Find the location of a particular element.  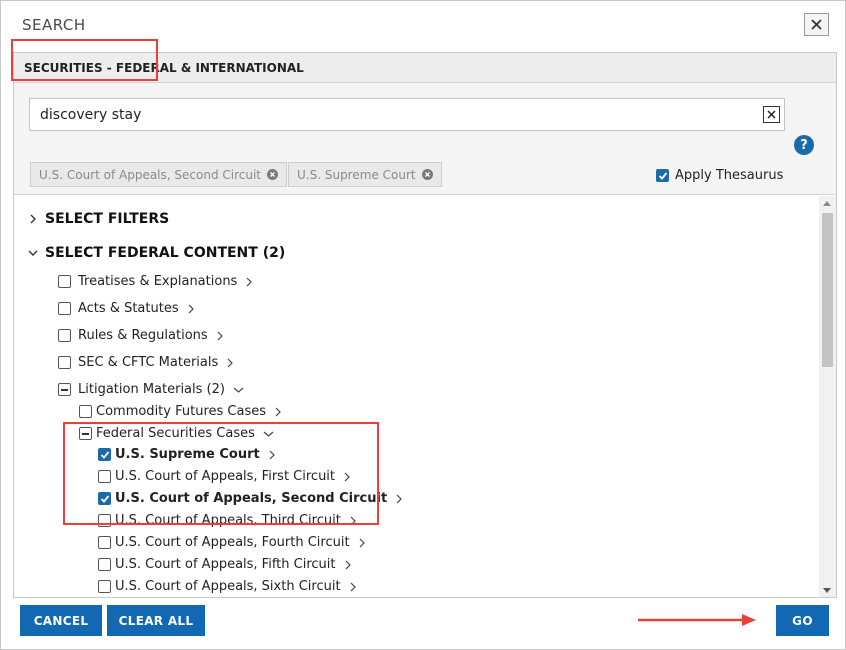

apply-thesaurus: Apply Thesaurus is located at coordinates (719, 175).